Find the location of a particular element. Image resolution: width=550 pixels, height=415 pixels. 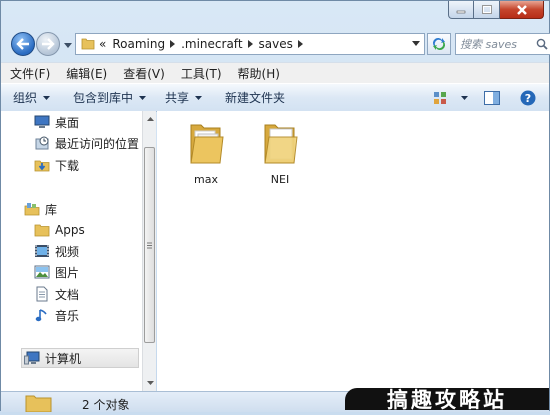

help-button: ? is located at coordinates (528, 98).